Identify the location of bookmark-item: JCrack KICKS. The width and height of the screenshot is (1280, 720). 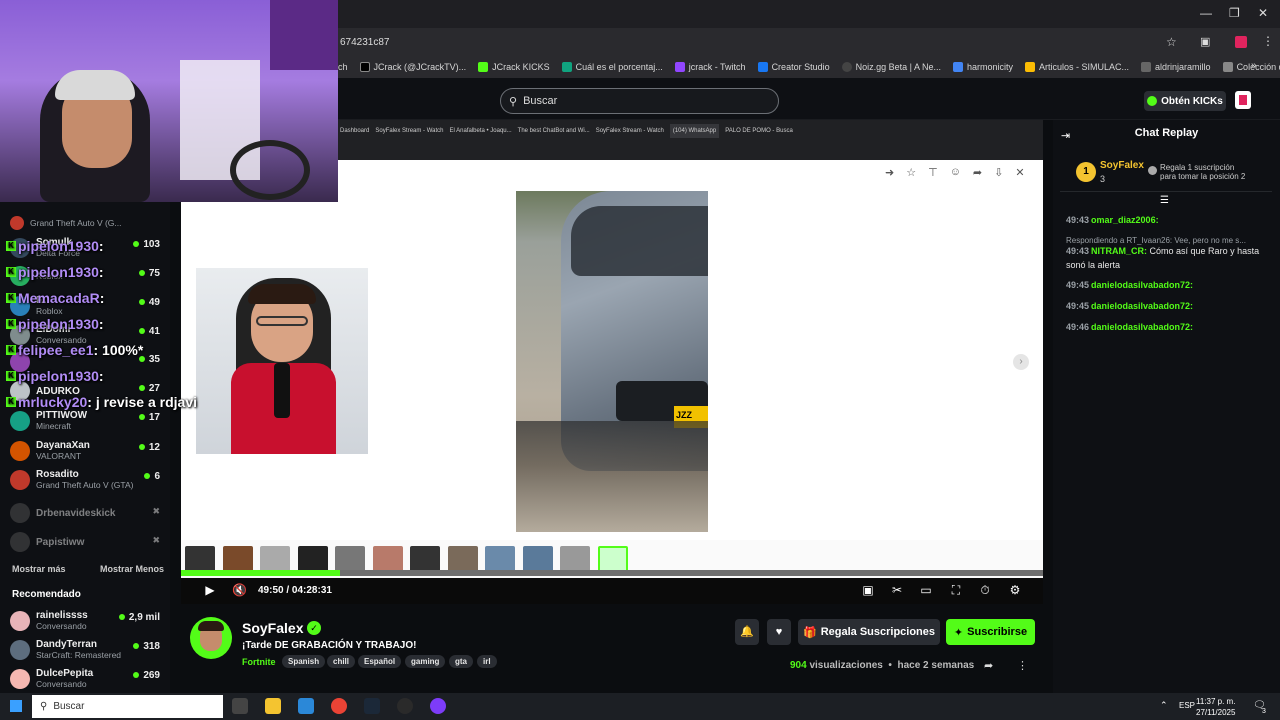
(514, 67).